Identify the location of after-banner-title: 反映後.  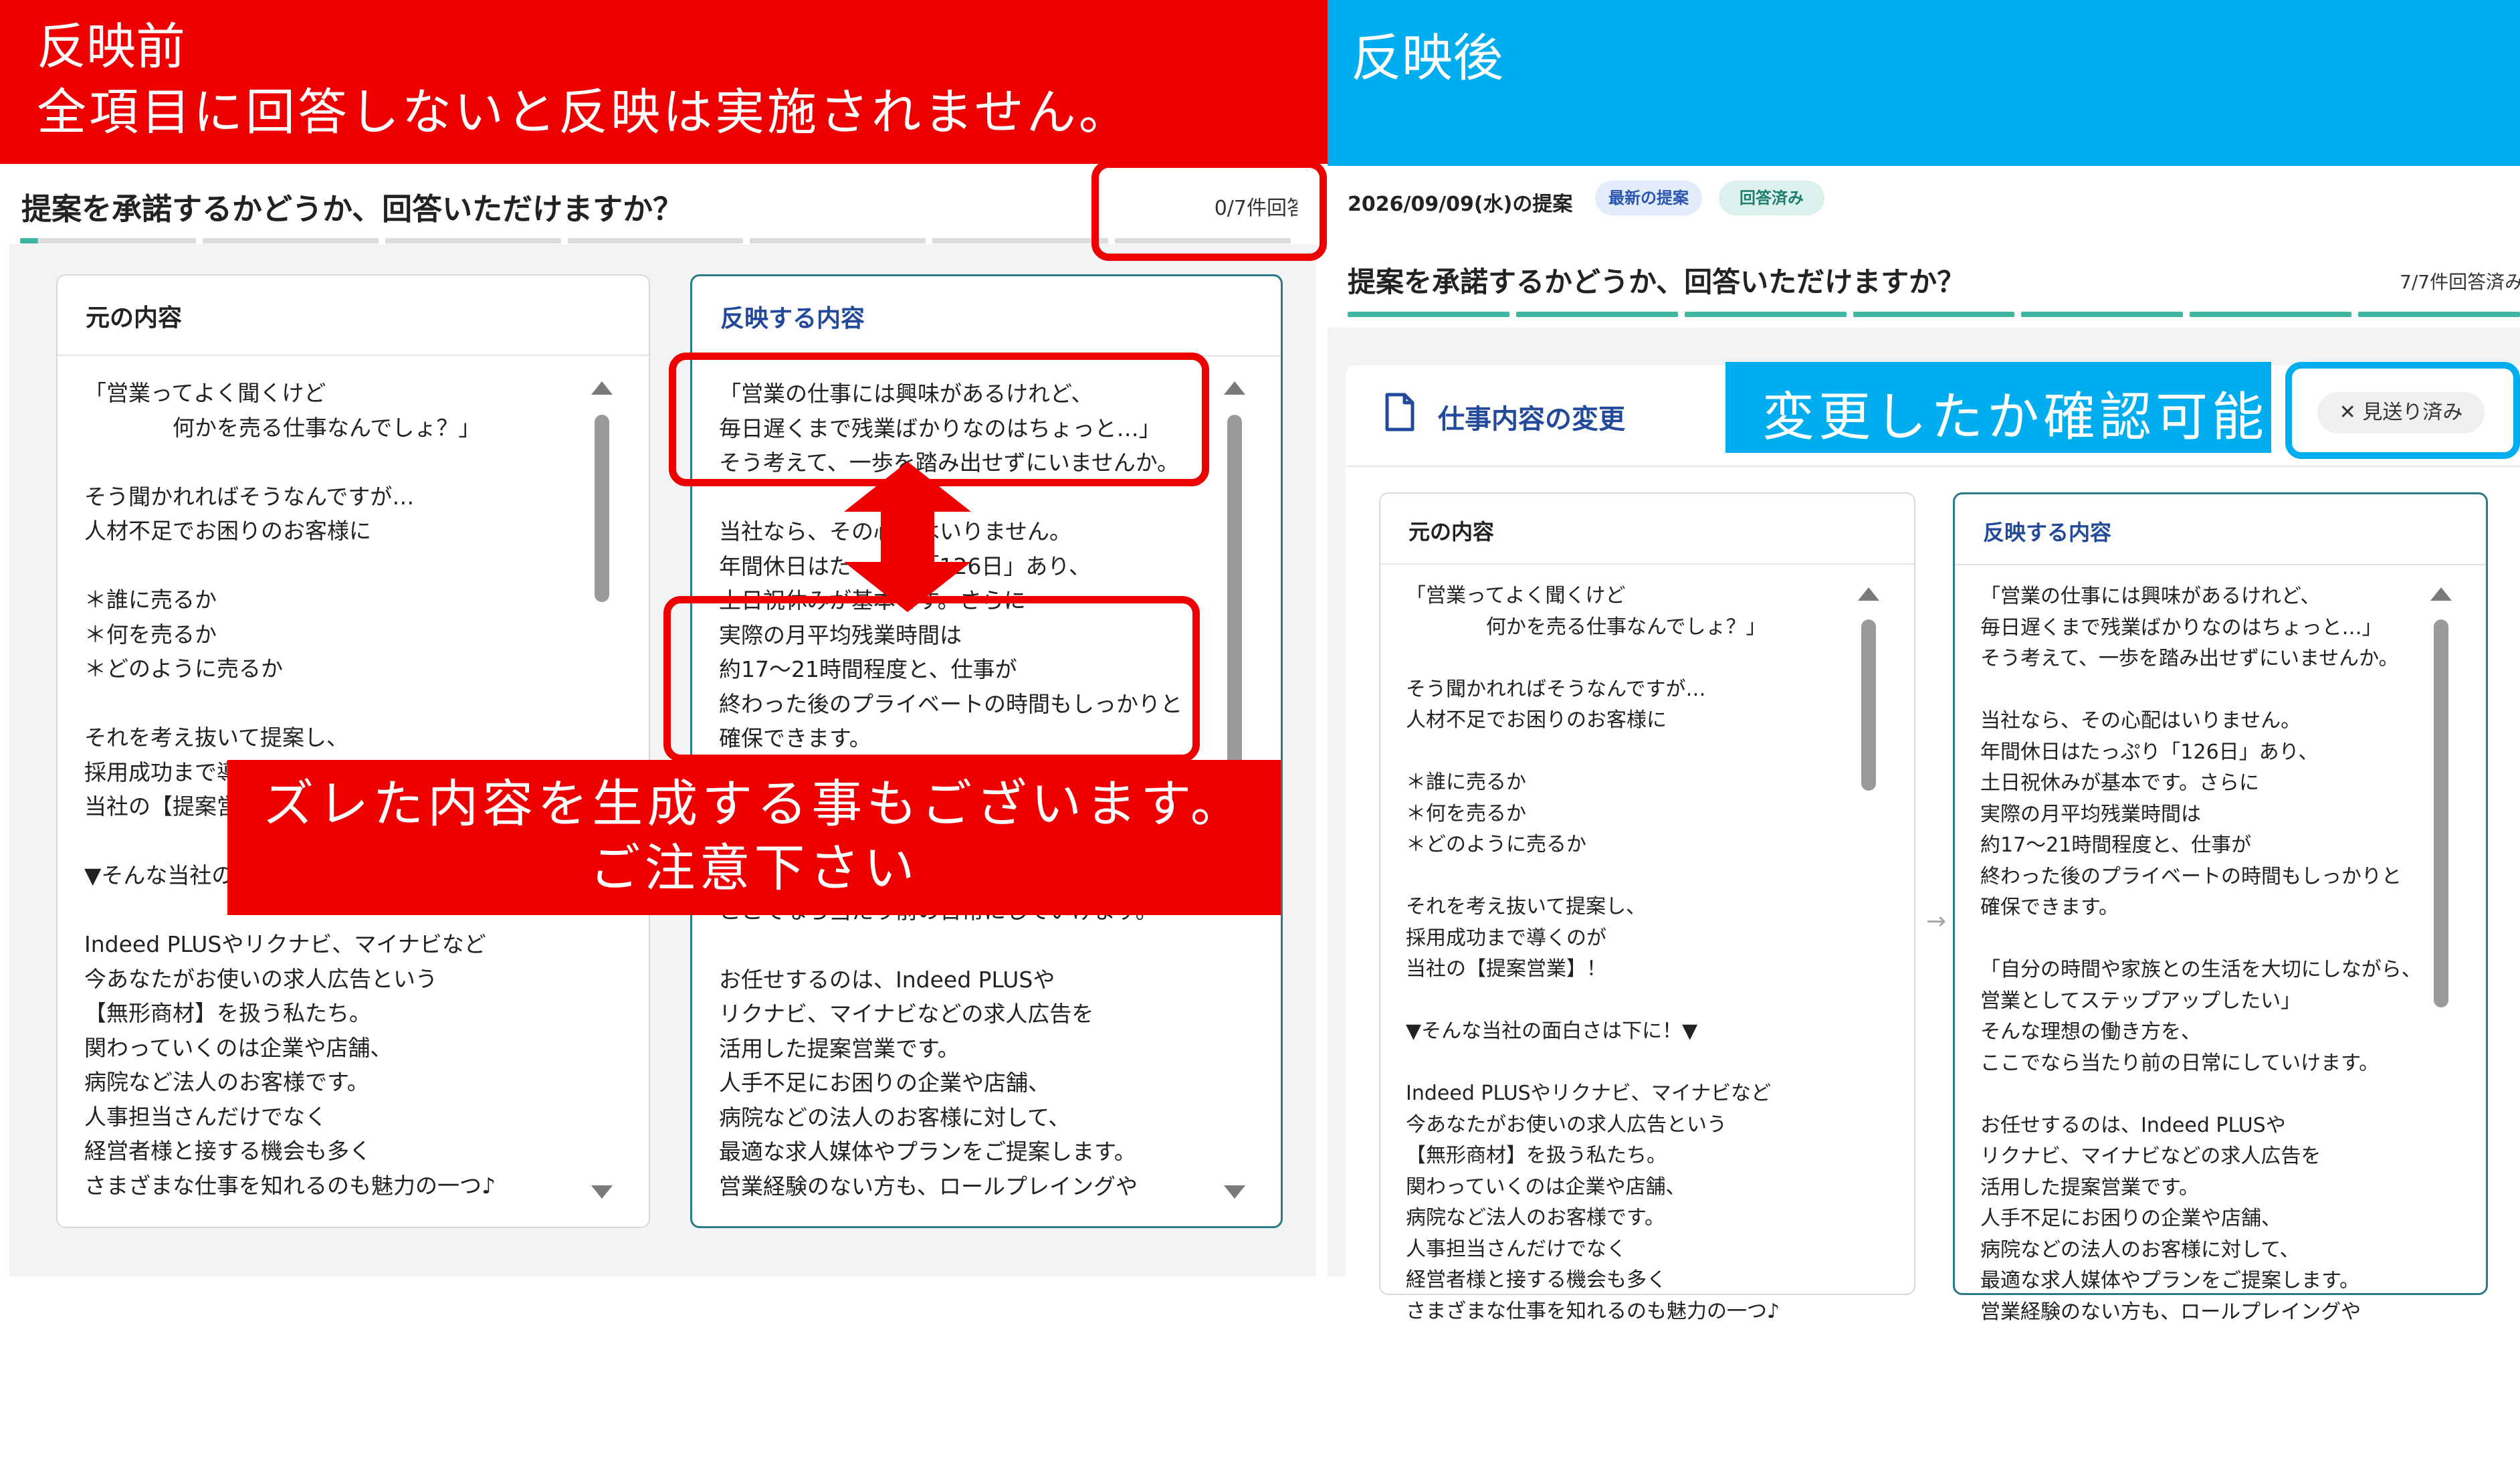
(1427, 58).